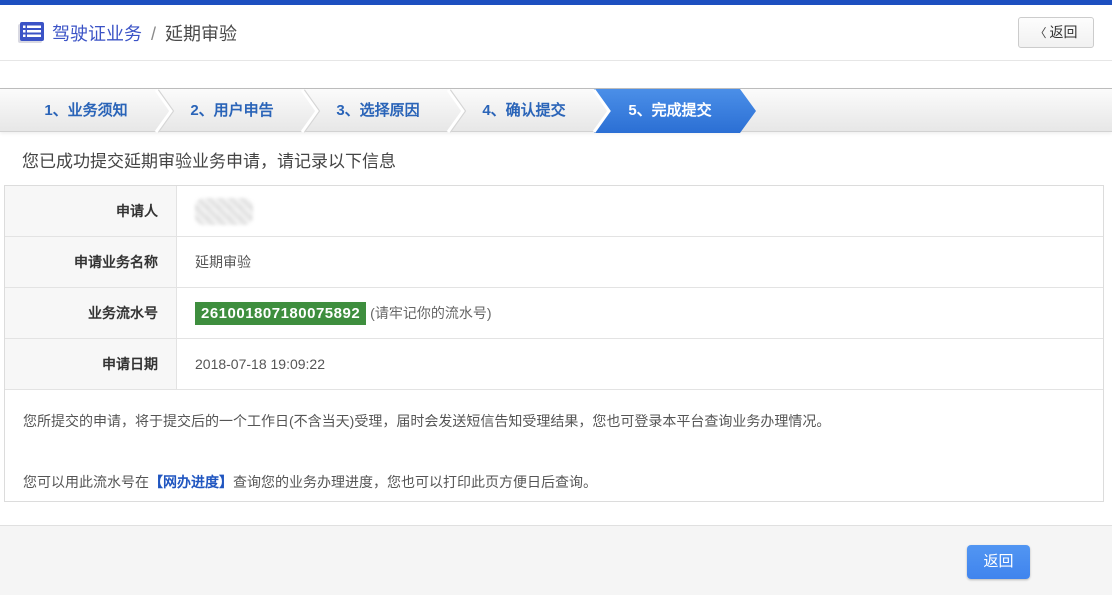  Describe the element at coordinates (91, 313) in the screenshot. I see `row-label: 业务流水号` at that location.